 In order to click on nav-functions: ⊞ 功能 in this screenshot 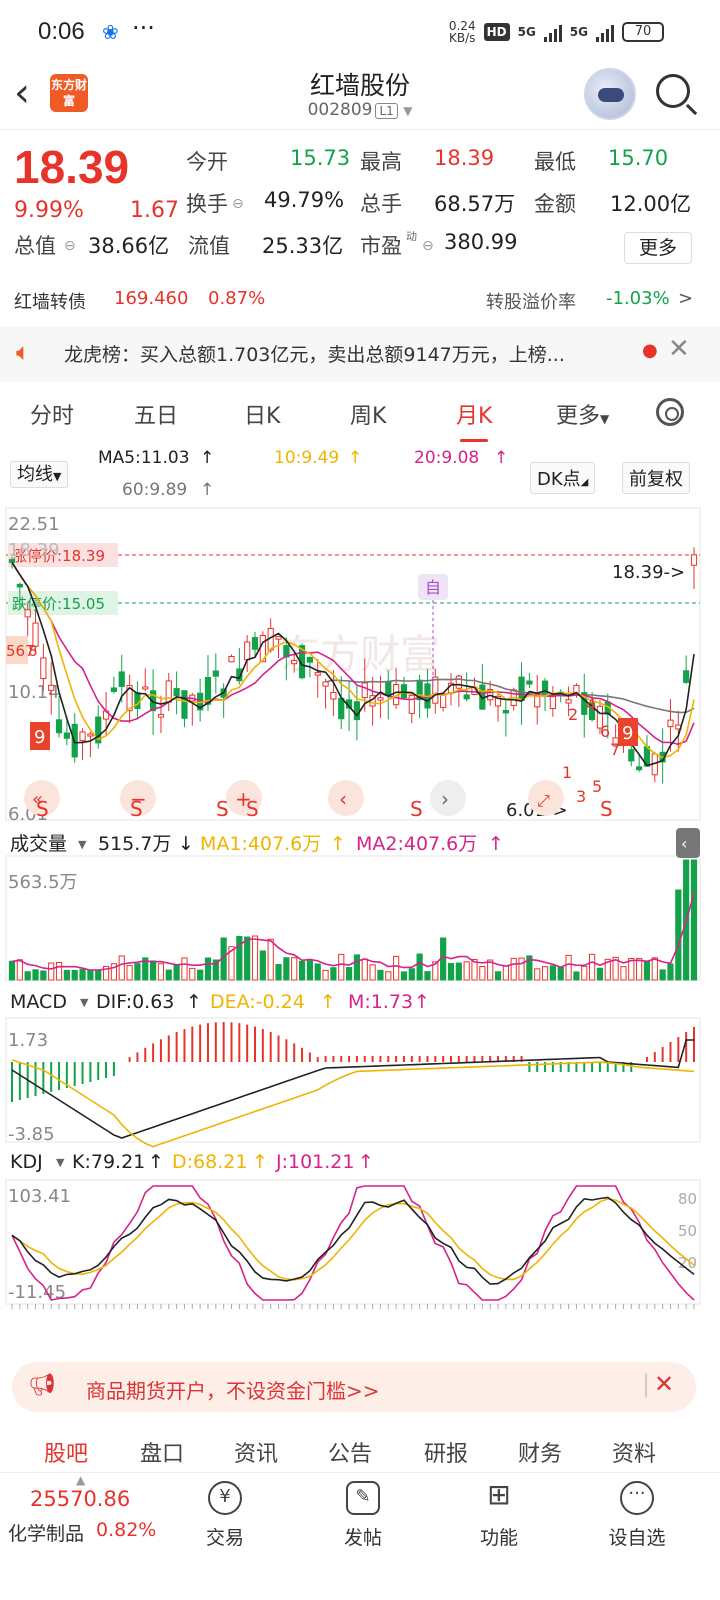, I will do `click(499, 1515)`.